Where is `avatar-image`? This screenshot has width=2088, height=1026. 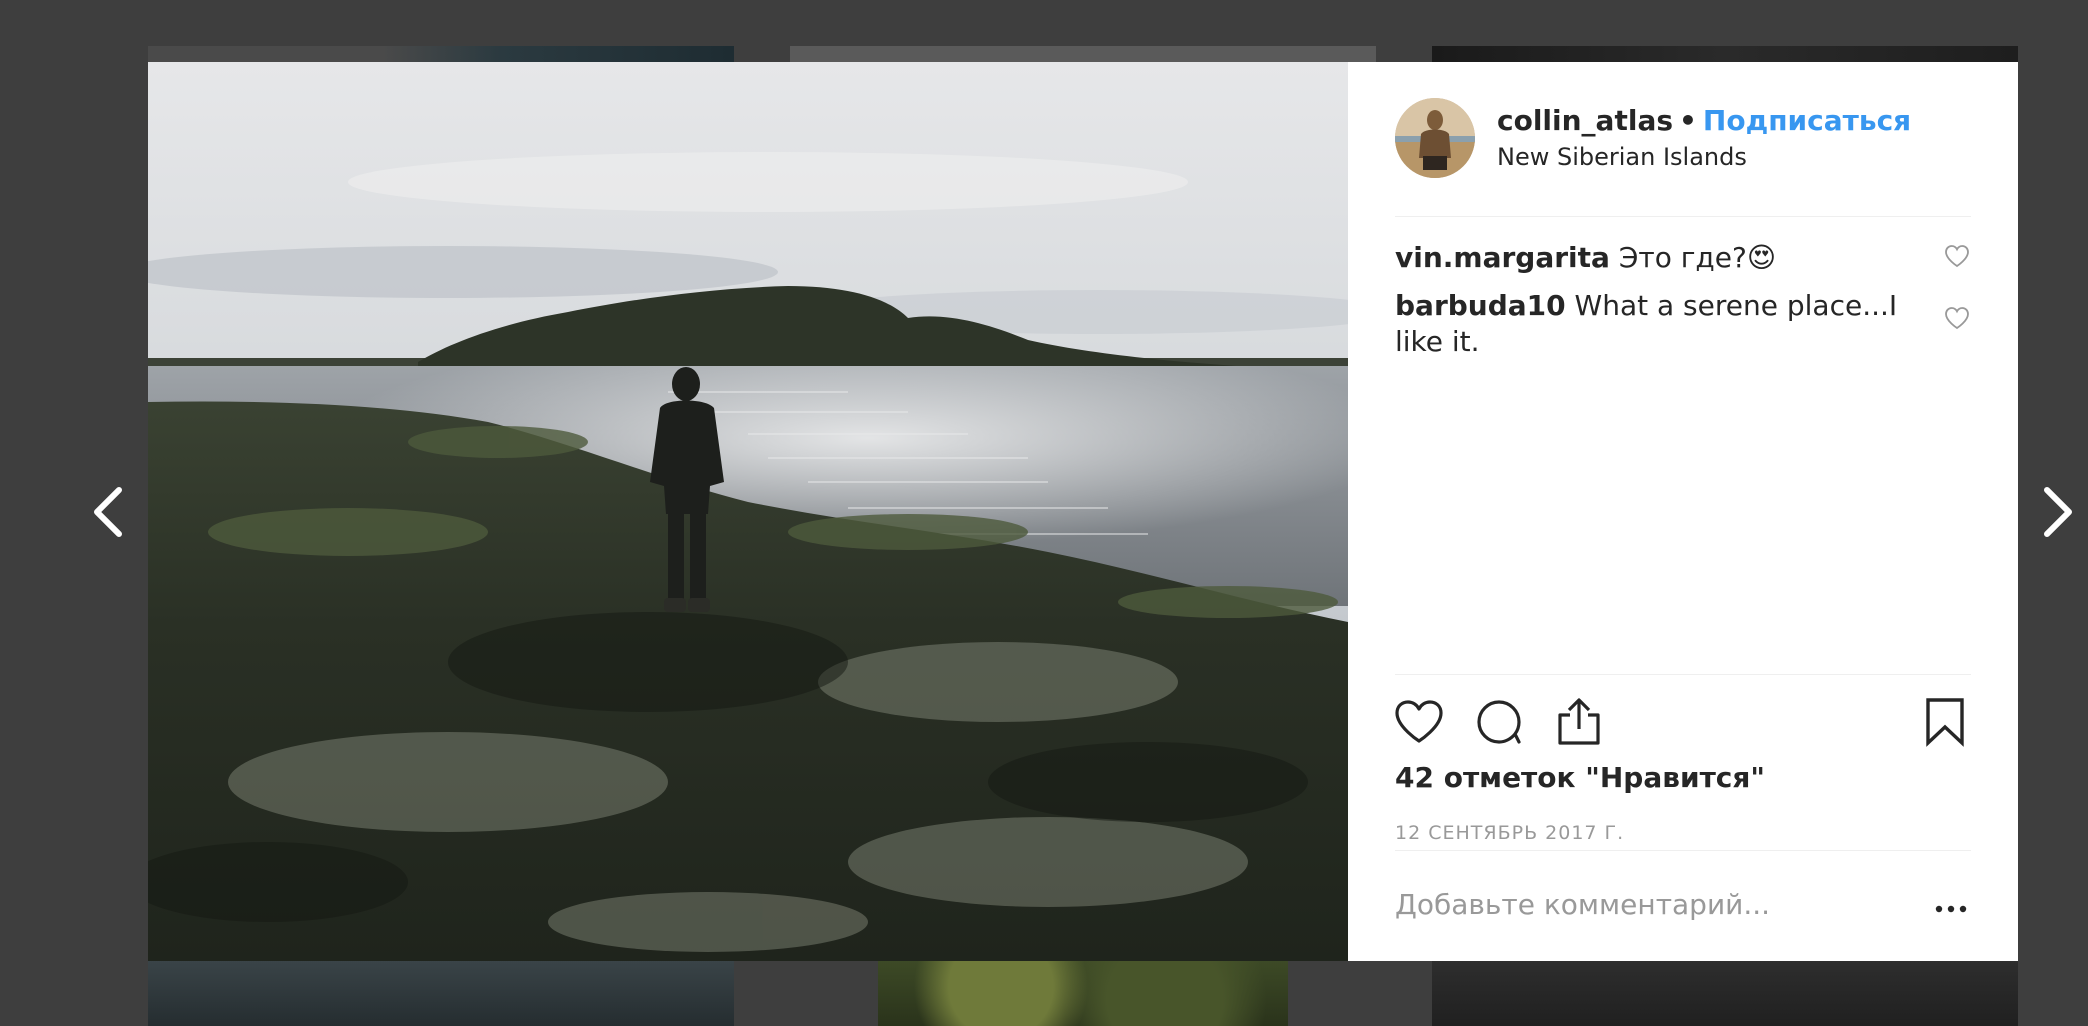 avatar-image is located at coordinates (1435, 138).